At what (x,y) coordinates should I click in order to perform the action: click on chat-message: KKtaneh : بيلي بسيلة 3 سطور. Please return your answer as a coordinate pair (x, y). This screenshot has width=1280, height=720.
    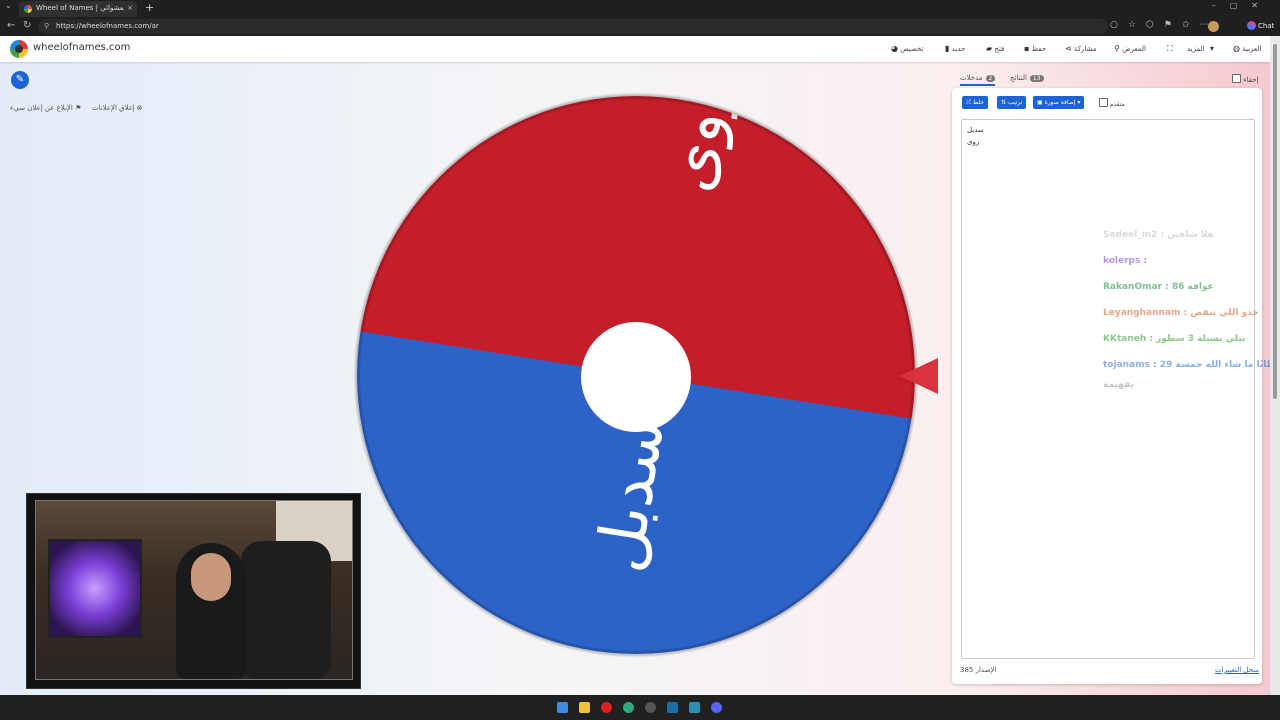
    Looking at the image, I should click on (1174, 339).